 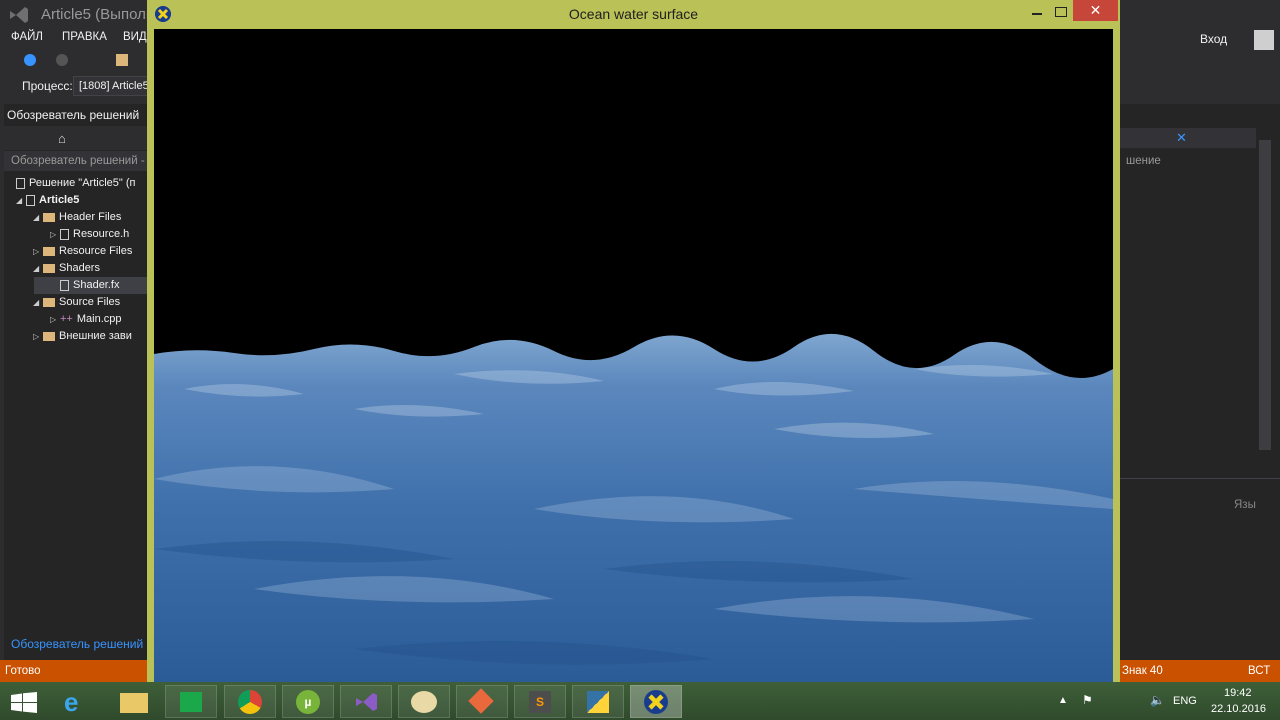 I want to click on taskbar-git, so click(x=482, y=701).